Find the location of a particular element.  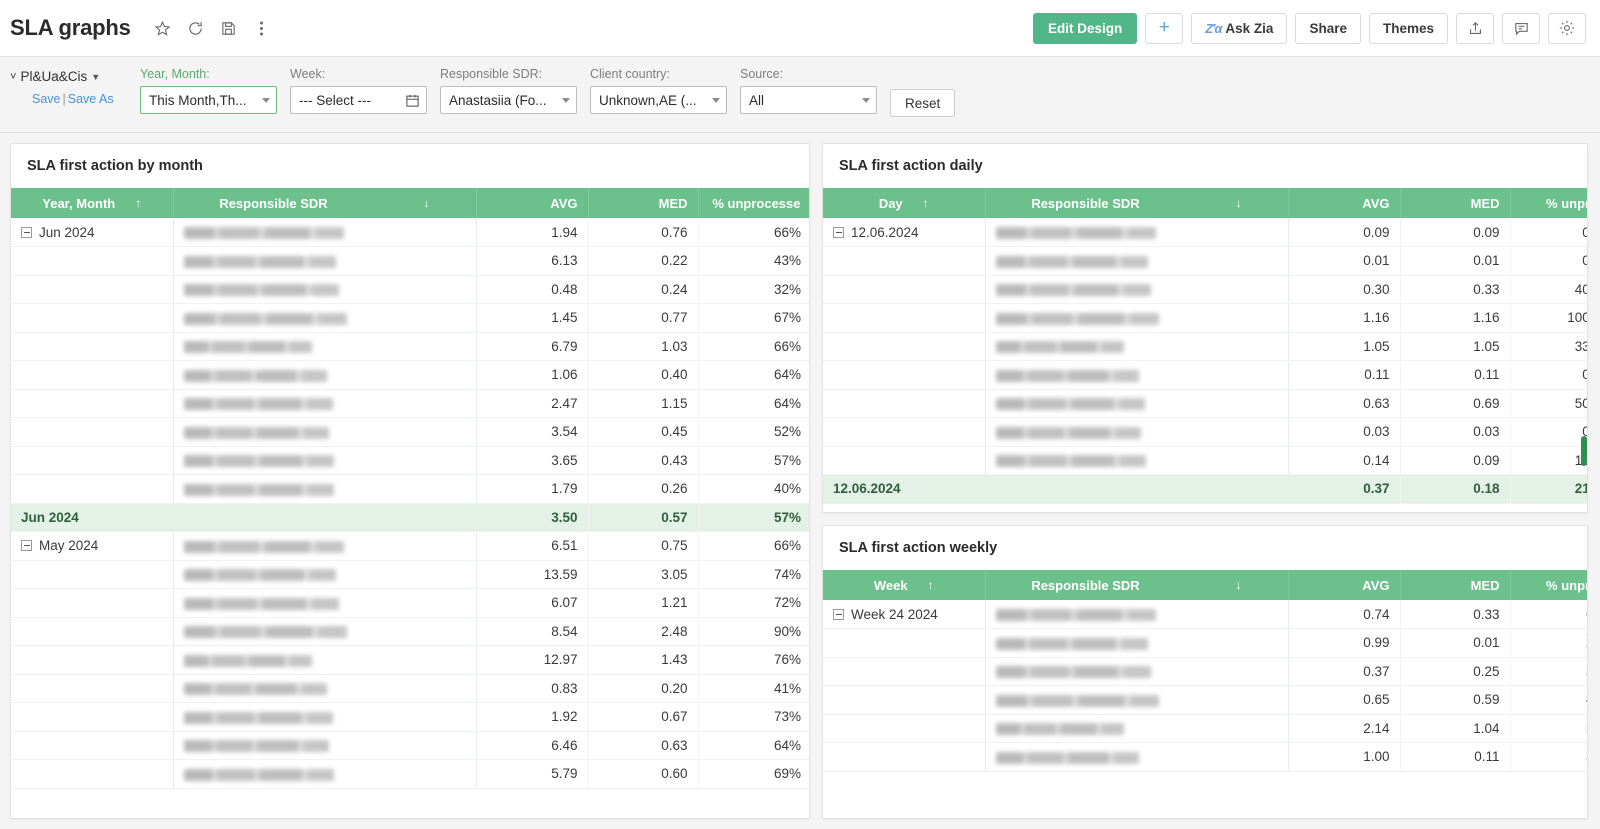

table-row: 1.000.1133% is located at coordinates (1205, 757).